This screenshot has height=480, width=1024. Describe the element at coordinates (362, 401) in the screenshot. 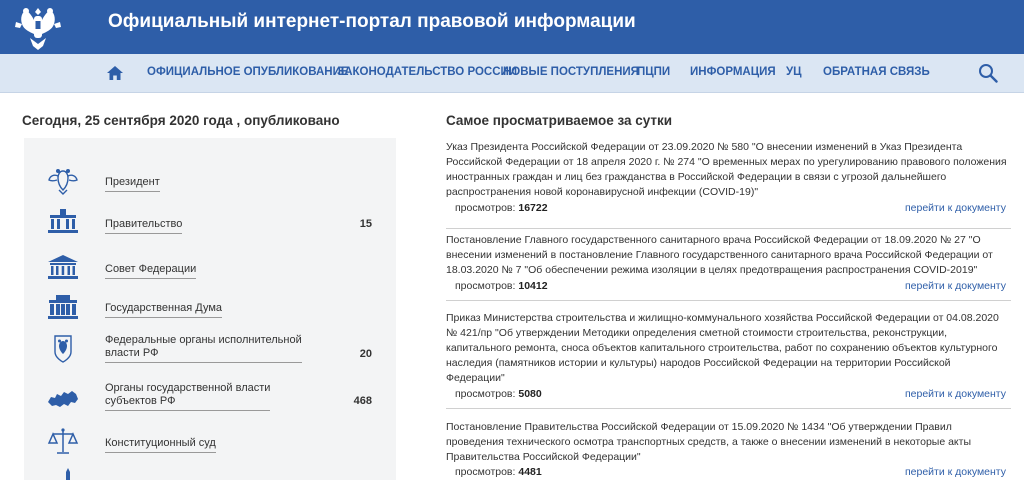

I see `category-count: 468` at that location.